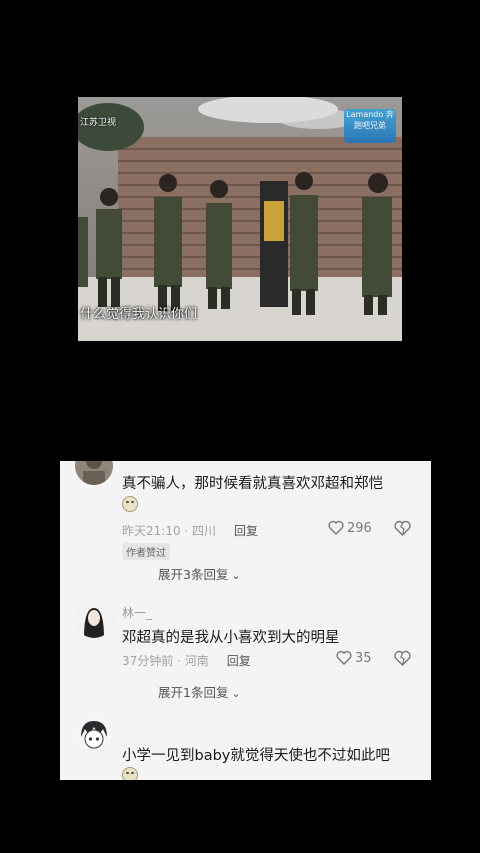 The width and height of the screenshot is (480, 853). Describe the element at coordinates (193, 574) in the screenshot. I see `expand-replies-label: 展开3条回复` at that location.